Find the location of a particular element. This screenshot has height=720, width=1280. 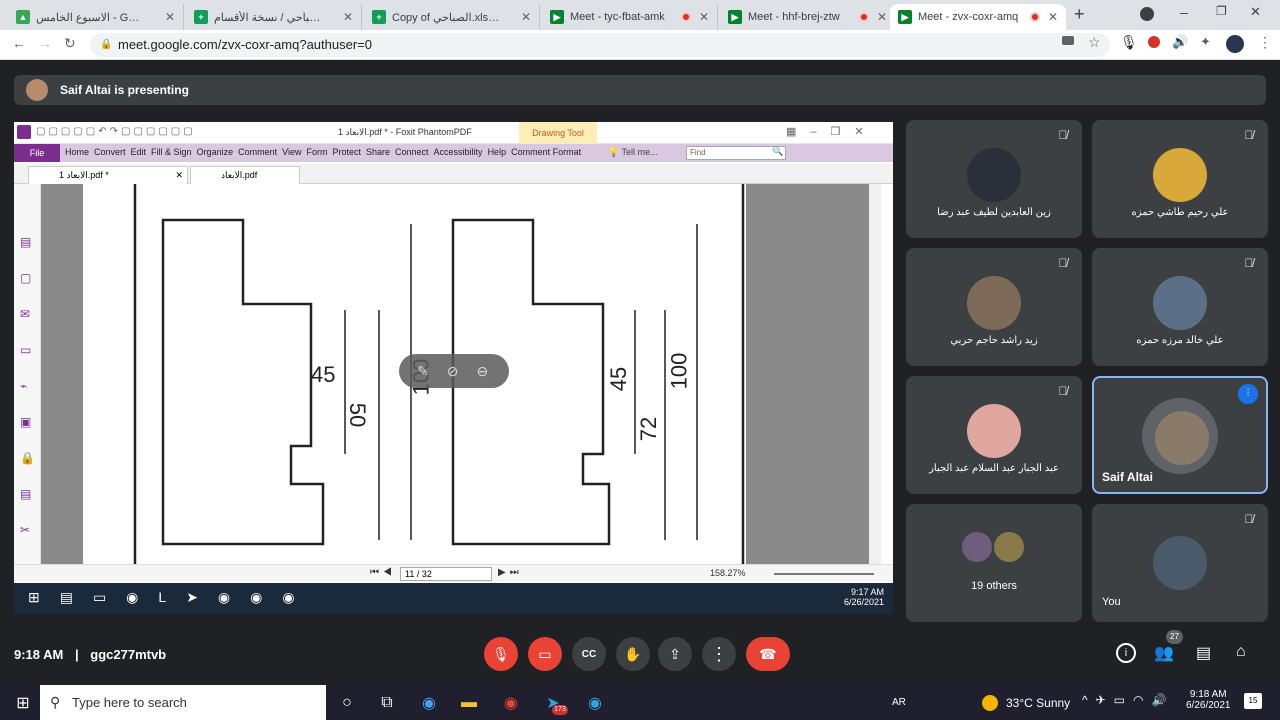

foxit-title: الابعاد 1.pdf * - Foxit PhantomPDF is located at coordinates (405, 132).